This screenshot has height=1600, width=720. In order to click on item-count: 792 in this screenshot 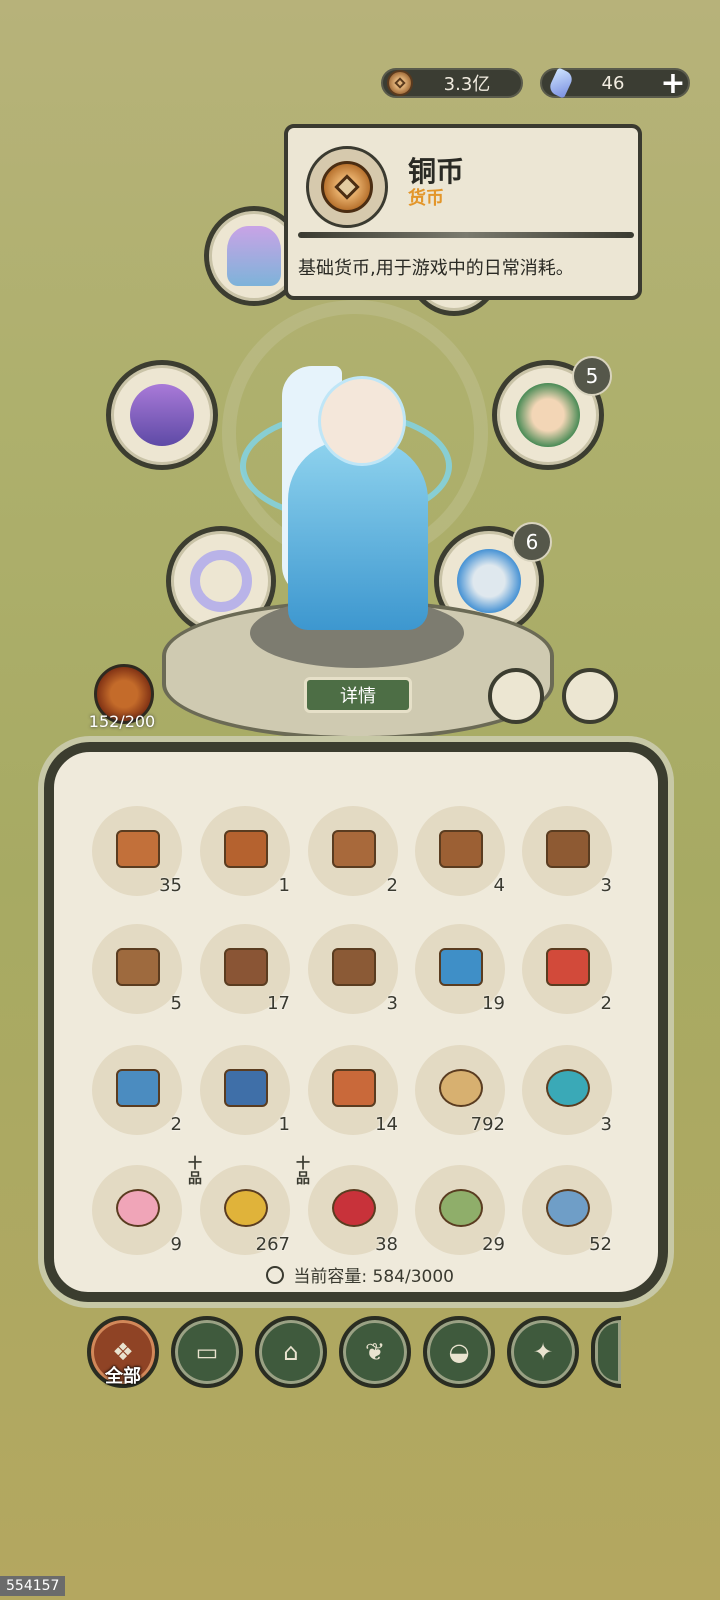, I will do `click(487, 1124)`.